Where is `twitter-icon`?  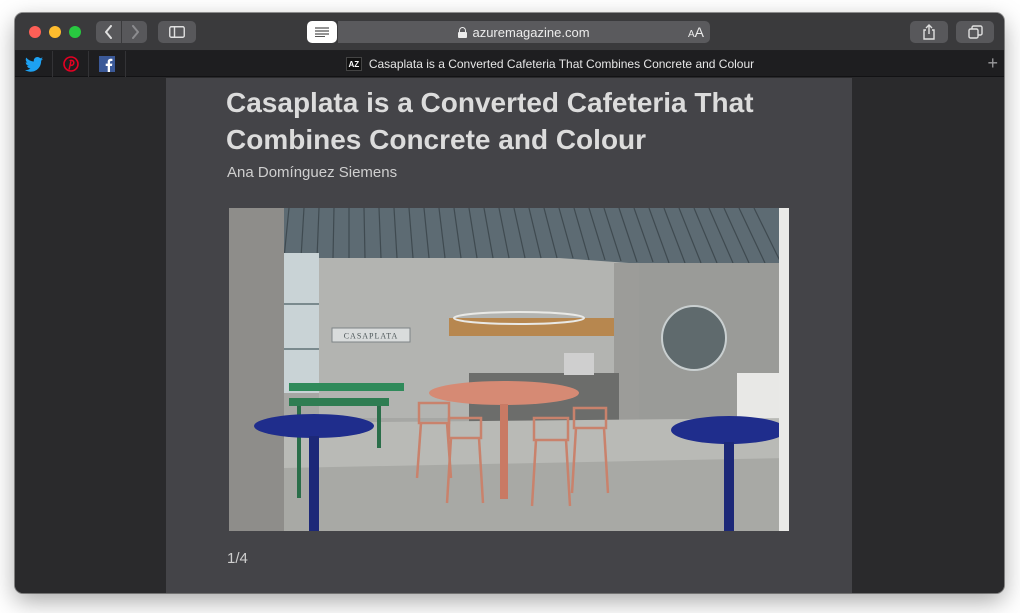 twitter-icon is located at coordinates (34, 64).